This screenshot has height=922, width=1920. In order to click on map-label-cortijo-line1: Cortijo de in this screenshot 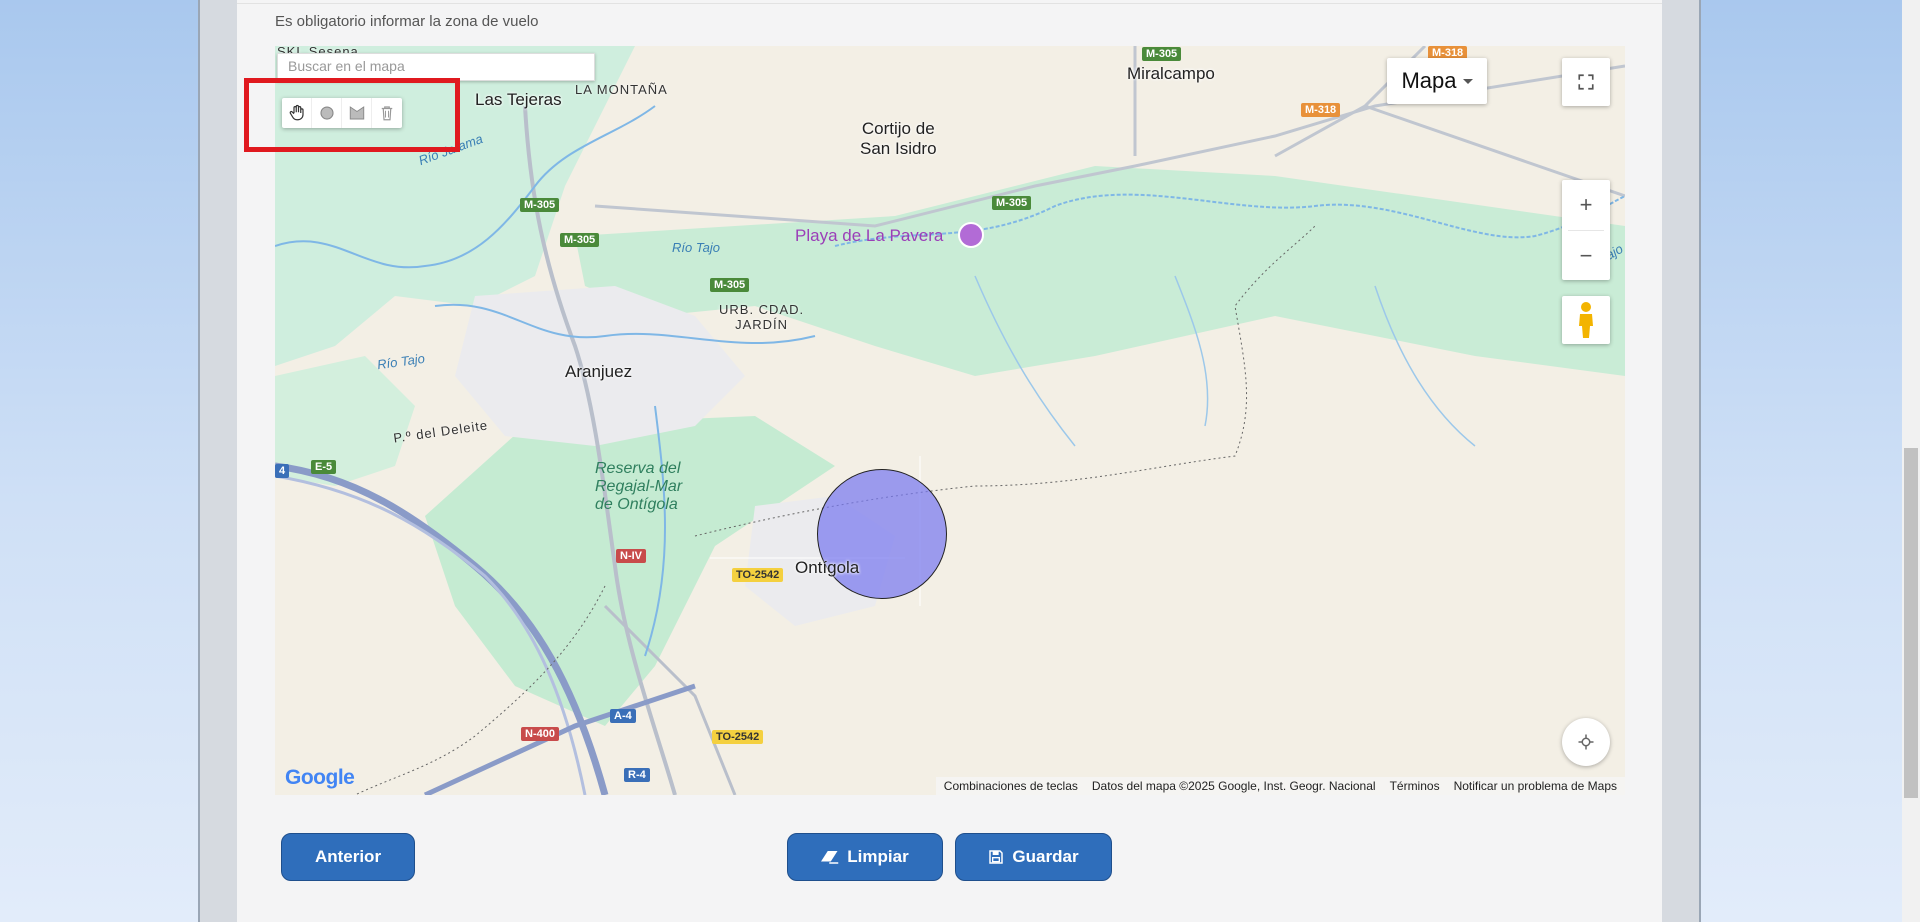, I will do `click(898, 128)`.